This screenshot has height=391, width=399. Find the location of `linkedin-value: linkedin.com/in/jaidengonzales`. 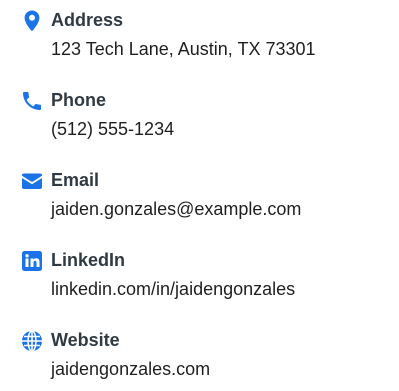

linkedin-value: linkedin.com/in/jaidengonzales is located at coordinates (173, 289).